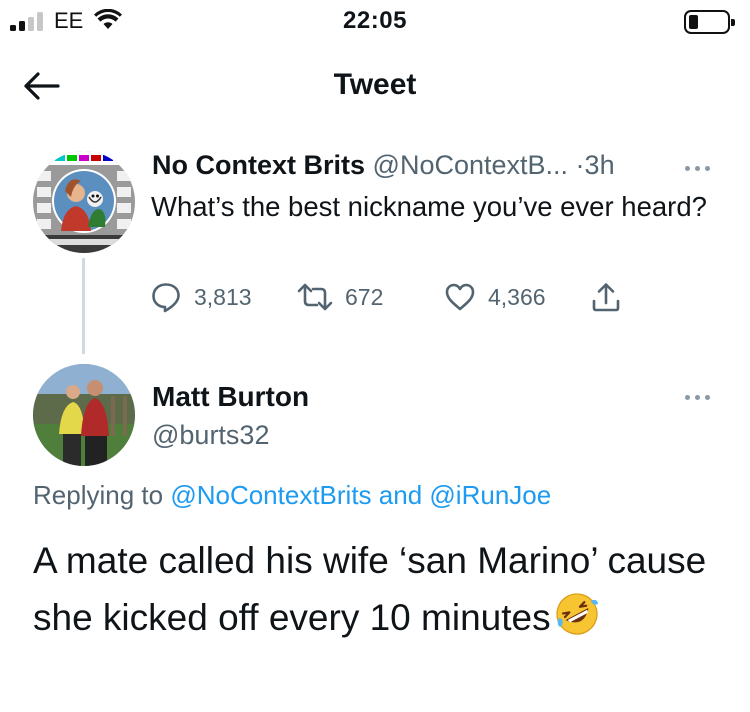  Describe the element at coordinates (340, 297) in the screenshot. I see `retweet-button: 672` at that location.